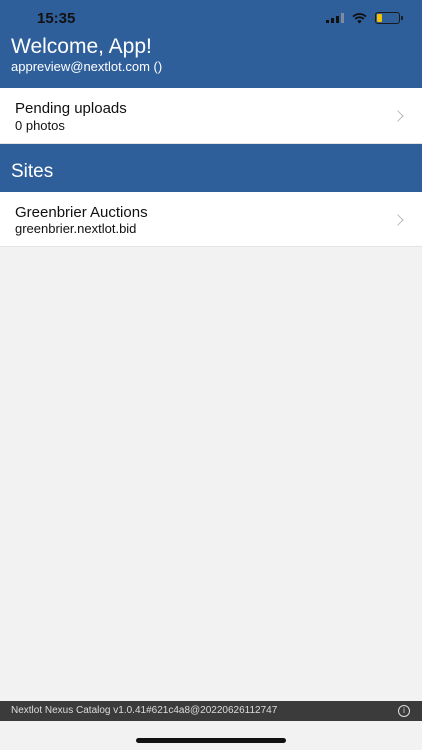  What do you see at coordinates (81, 46) in the screenshot?
I see `welcome-title: Welcome, App!` at bounding box center [81, 46].